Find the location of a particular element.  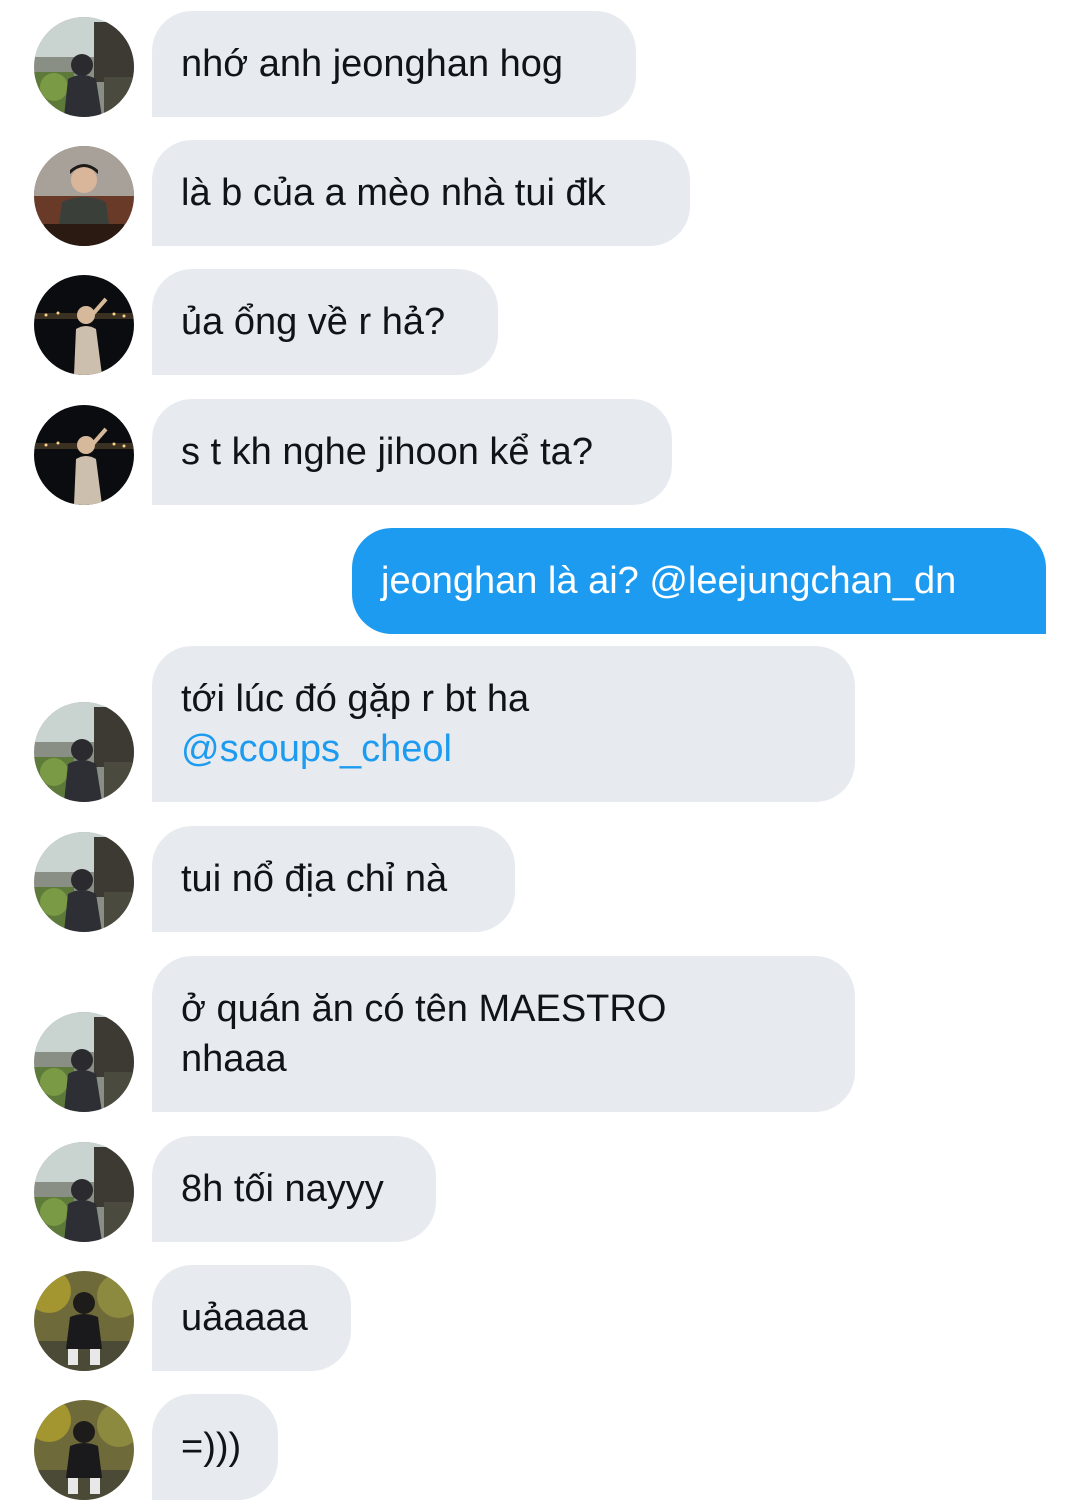

incoming-message-bubble: ủa ổng về r hả? is located at coordinates (325, 322).